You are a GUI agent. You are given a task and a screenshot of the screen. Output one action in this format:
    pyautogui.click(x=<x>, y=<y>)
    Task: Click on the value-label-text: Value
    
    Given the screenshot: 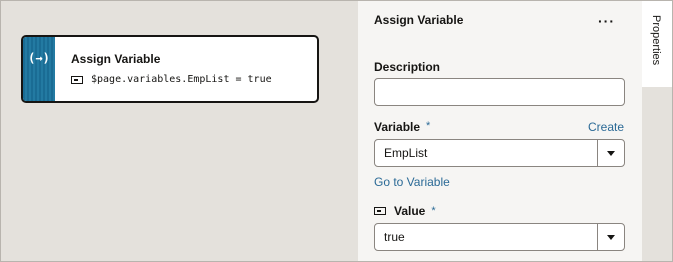 What is the action you would take?
    pyautogui.click(x=410, y=211)
    